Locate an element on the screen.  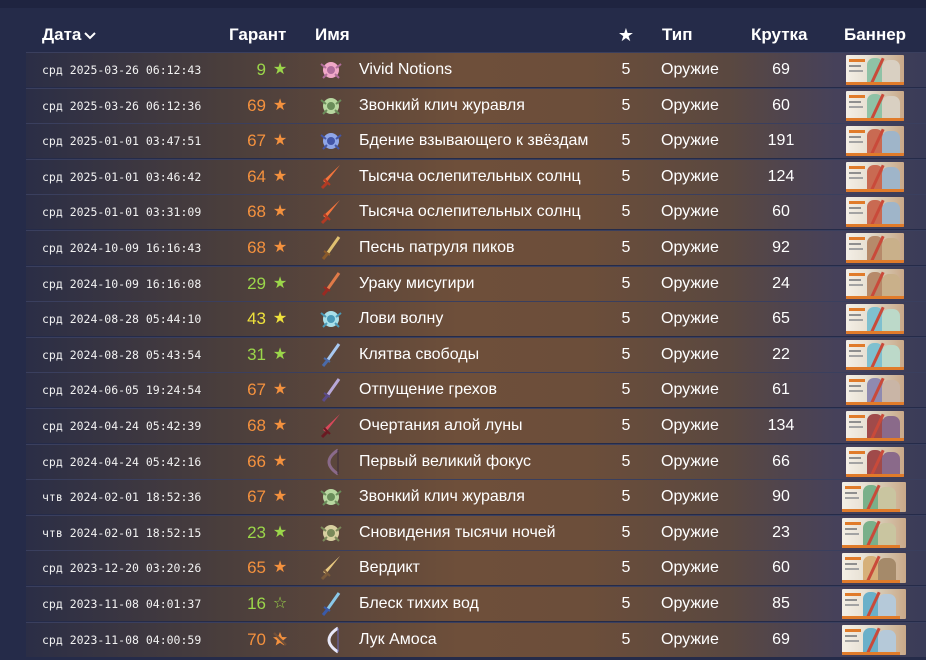
row-garant-count: 65 is located at coordinates (256, 568).